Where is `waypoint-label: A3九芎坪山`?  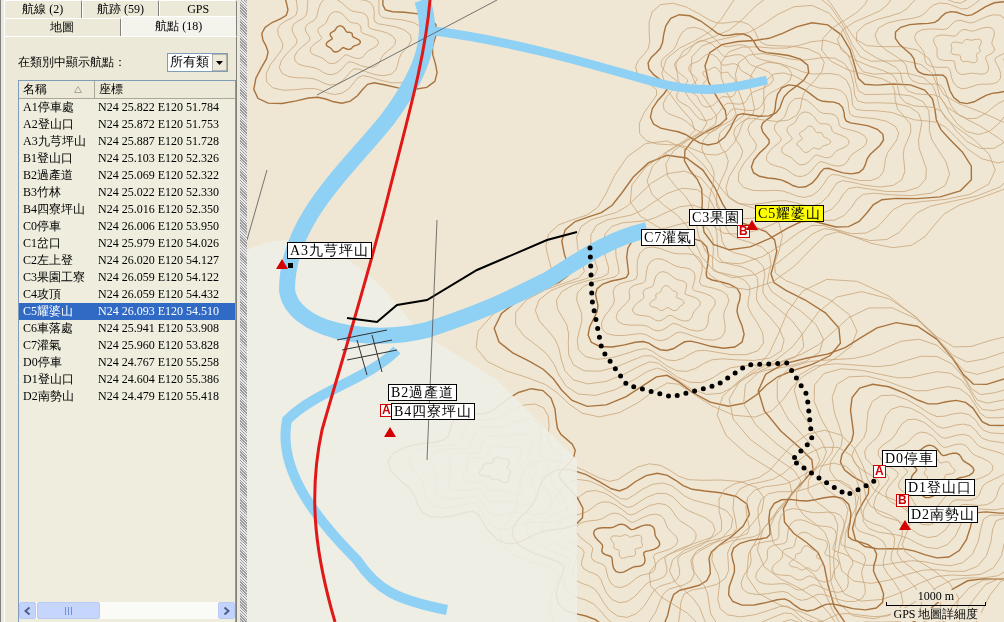
waypoint-label: A3九芎坪山 is located at coordinates (330, 250).